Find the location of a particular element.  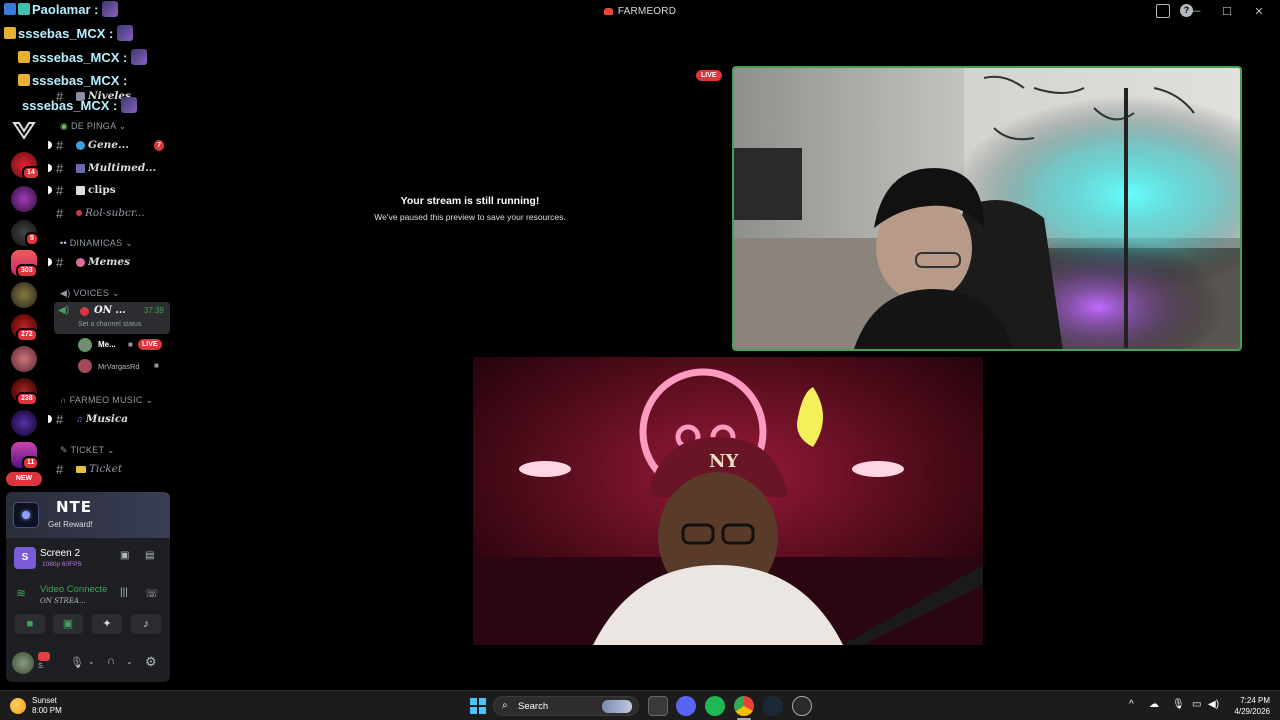

user-badge-icon is located at coordinates (44, 656).